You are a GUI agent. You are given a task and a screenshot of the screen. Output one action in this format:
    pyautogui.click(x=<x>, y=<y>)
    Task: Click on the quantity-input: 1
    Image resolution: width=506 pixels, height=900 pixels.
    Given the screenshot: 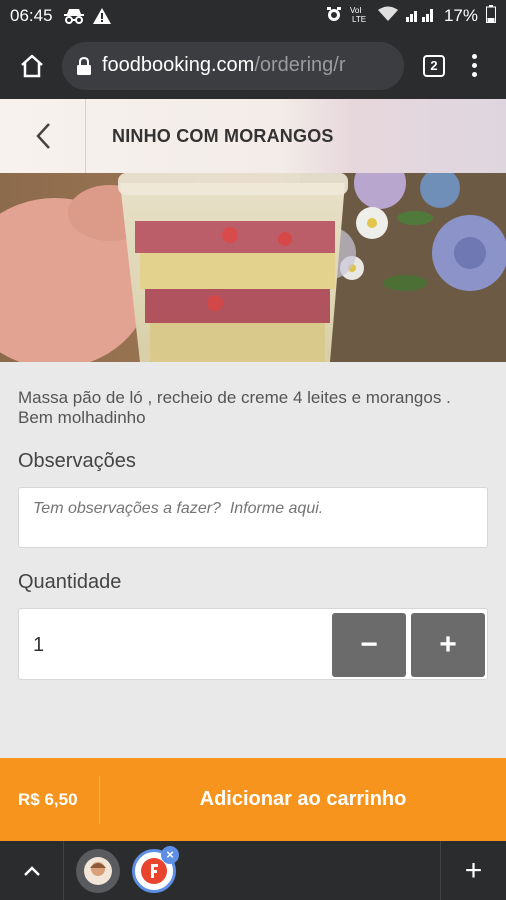 What is the action you would take?
    pyautogui.click(x=38, y=645)
    